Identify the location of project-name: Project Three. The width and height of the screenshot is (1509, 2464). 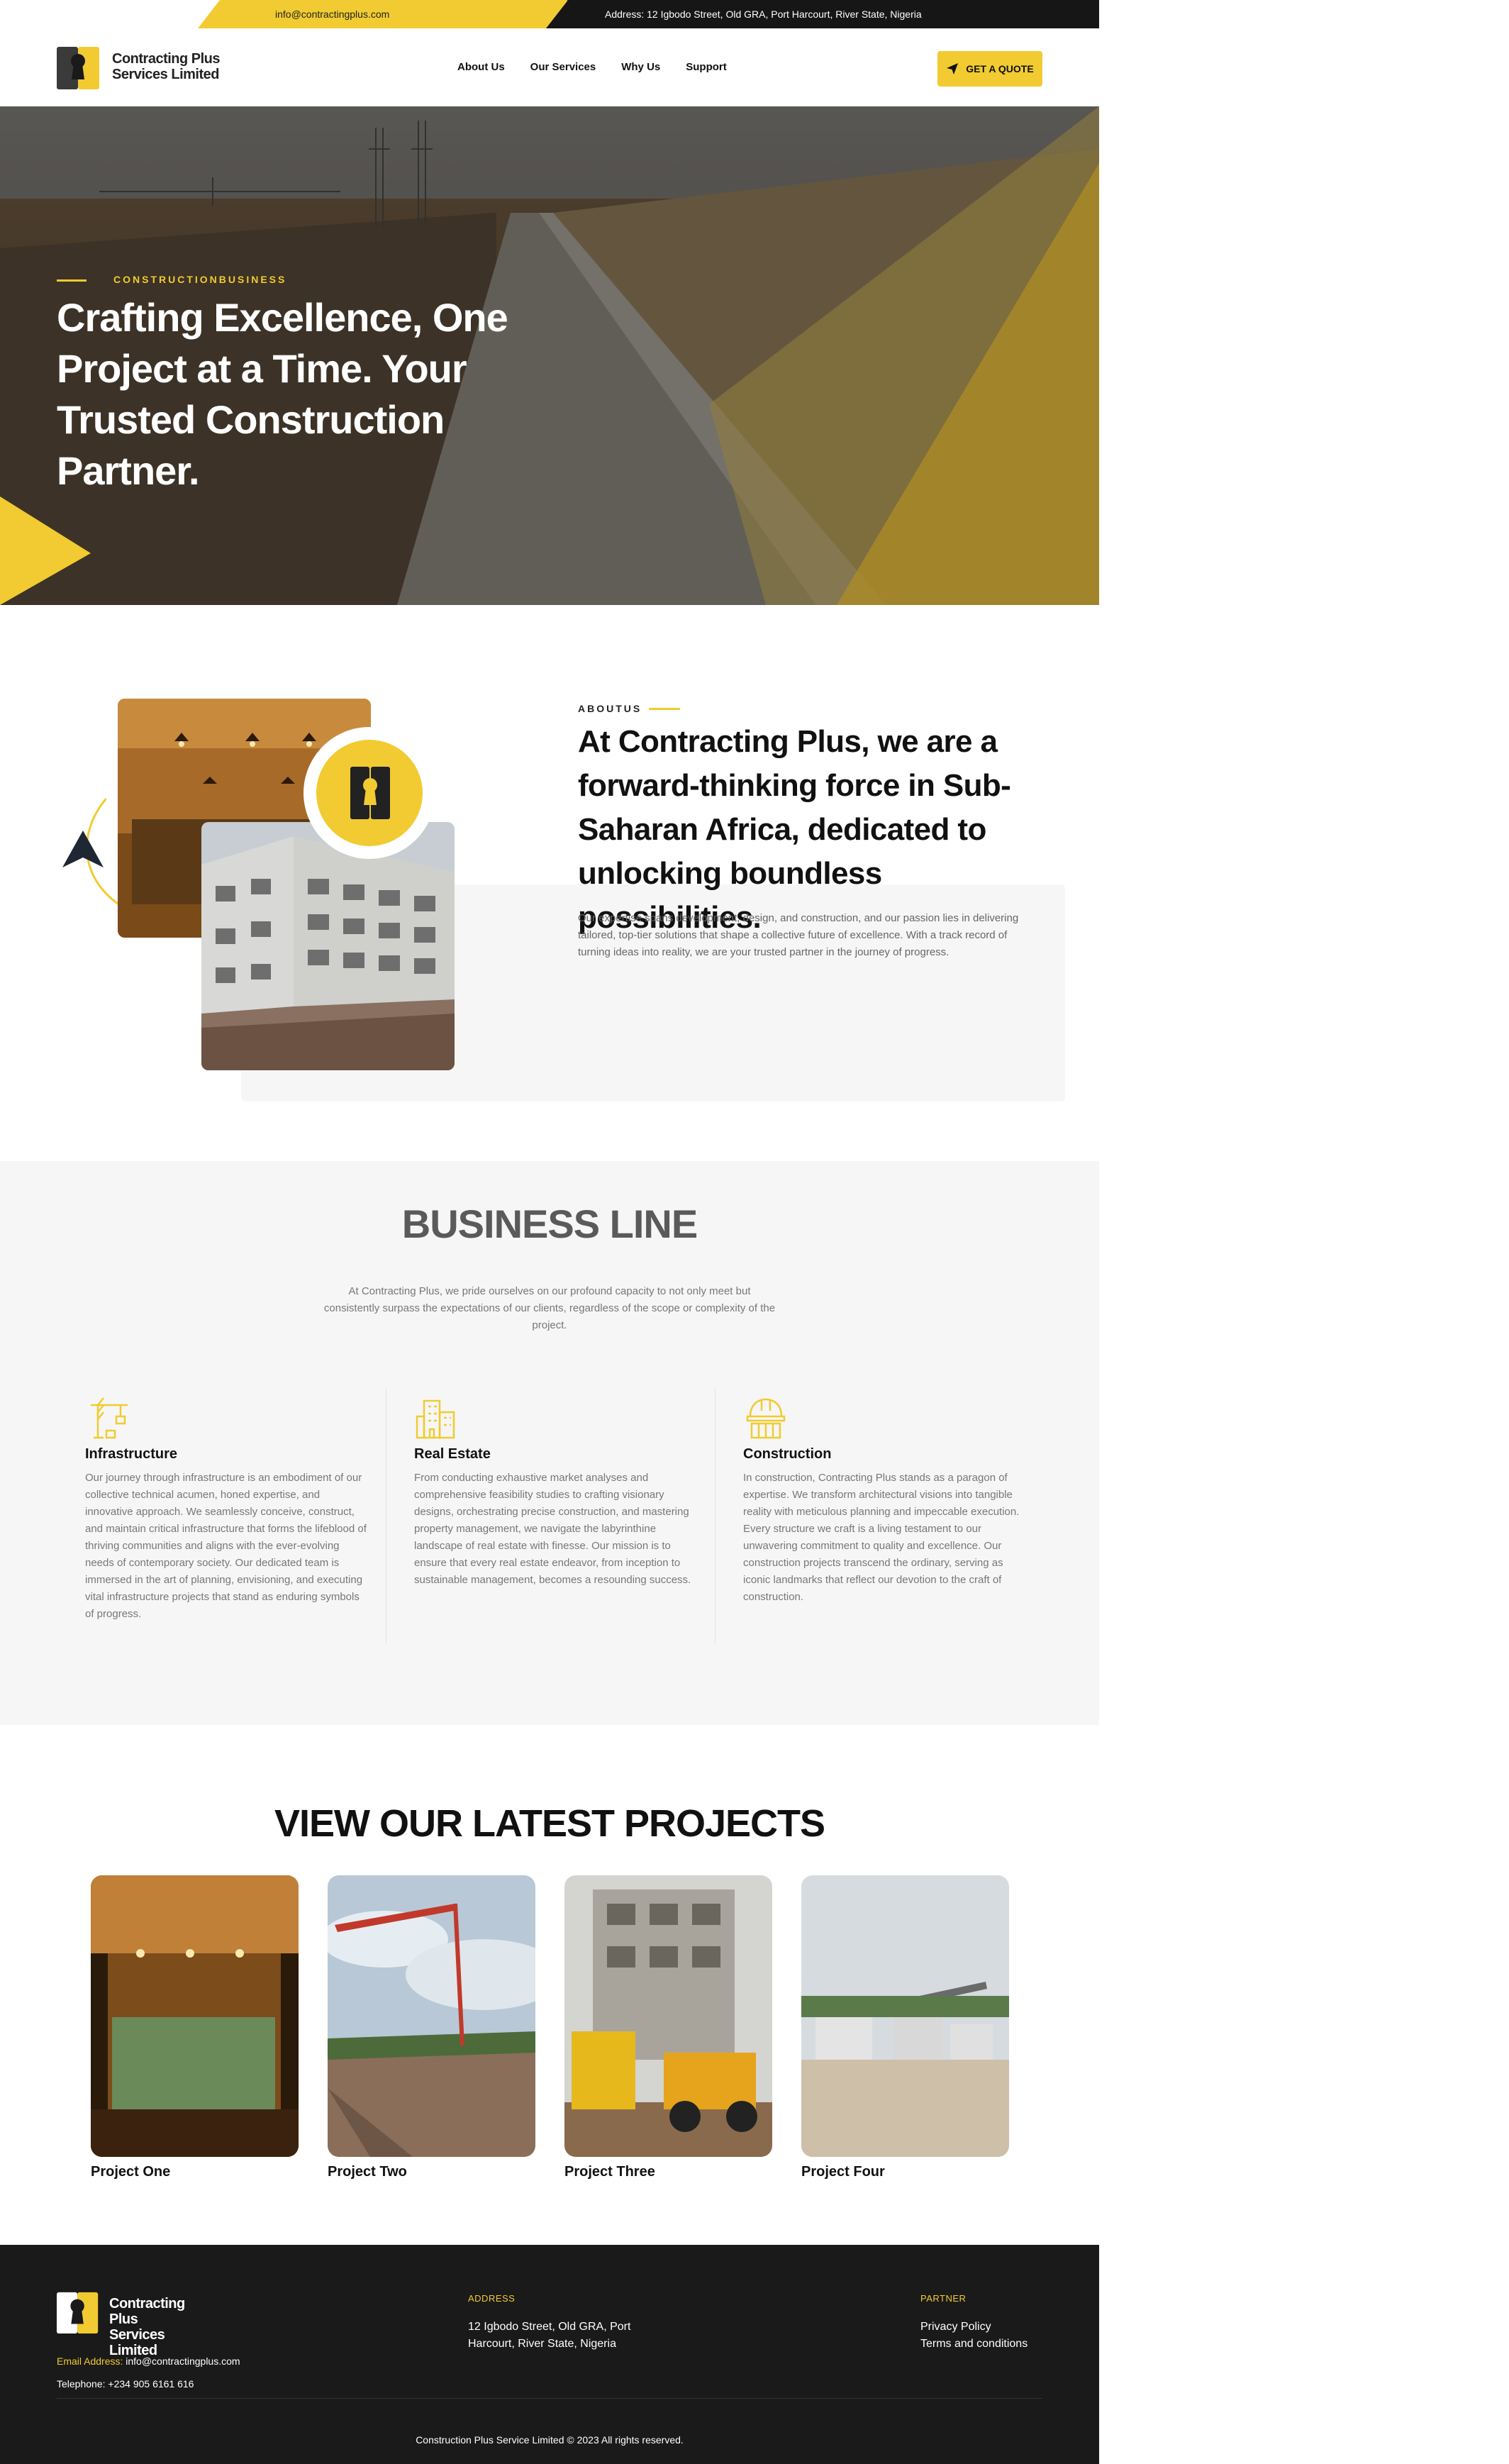
(609, 2172).